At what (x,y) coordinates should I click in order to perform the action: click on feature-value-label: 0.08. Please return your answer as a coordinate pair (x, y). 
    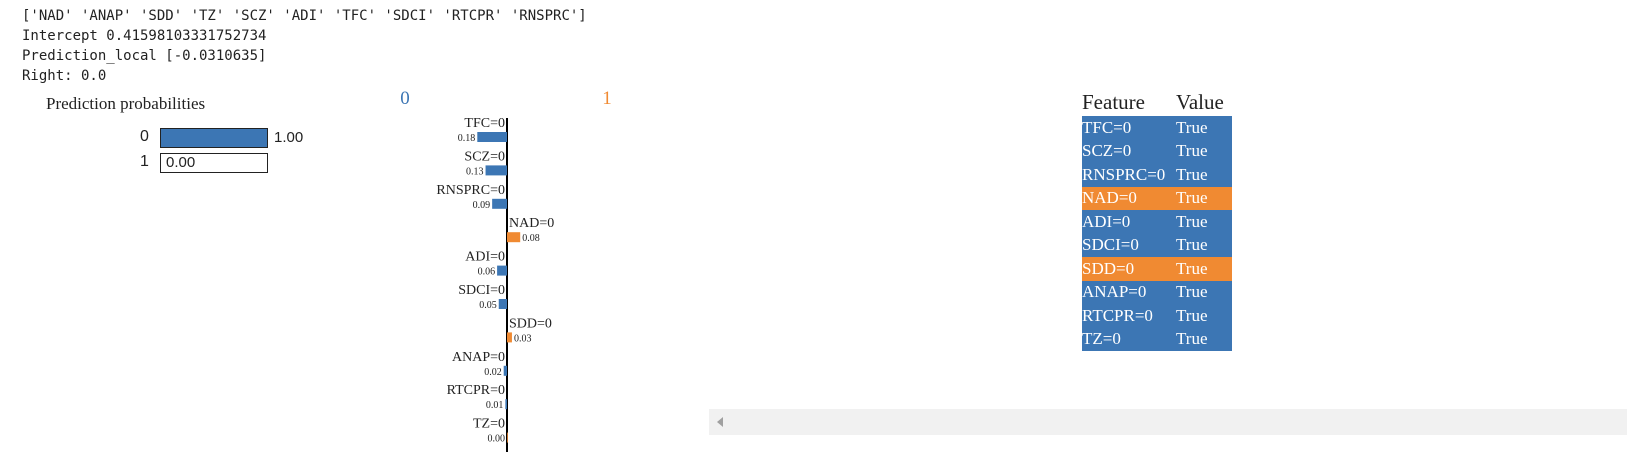
    Looking at the image, I should click on (531, 238).